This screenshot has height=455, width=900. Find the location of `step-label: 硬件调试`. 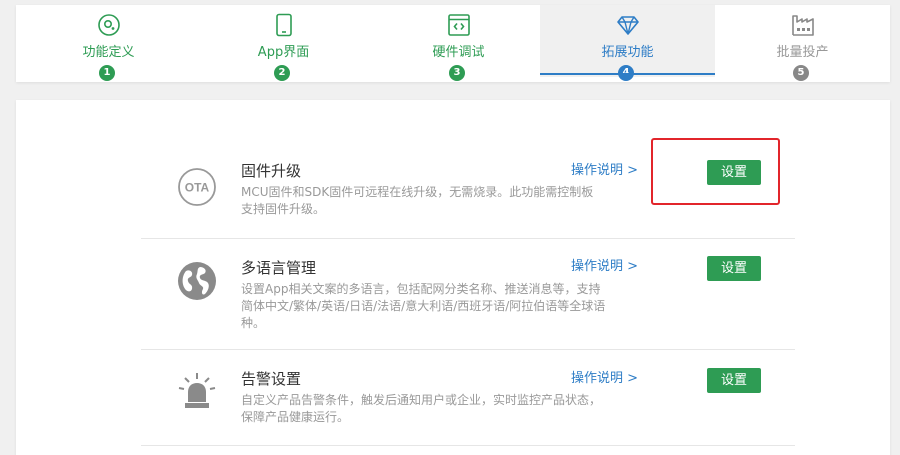

step-label: 硬件调试 is located at coordinates (458, 52).